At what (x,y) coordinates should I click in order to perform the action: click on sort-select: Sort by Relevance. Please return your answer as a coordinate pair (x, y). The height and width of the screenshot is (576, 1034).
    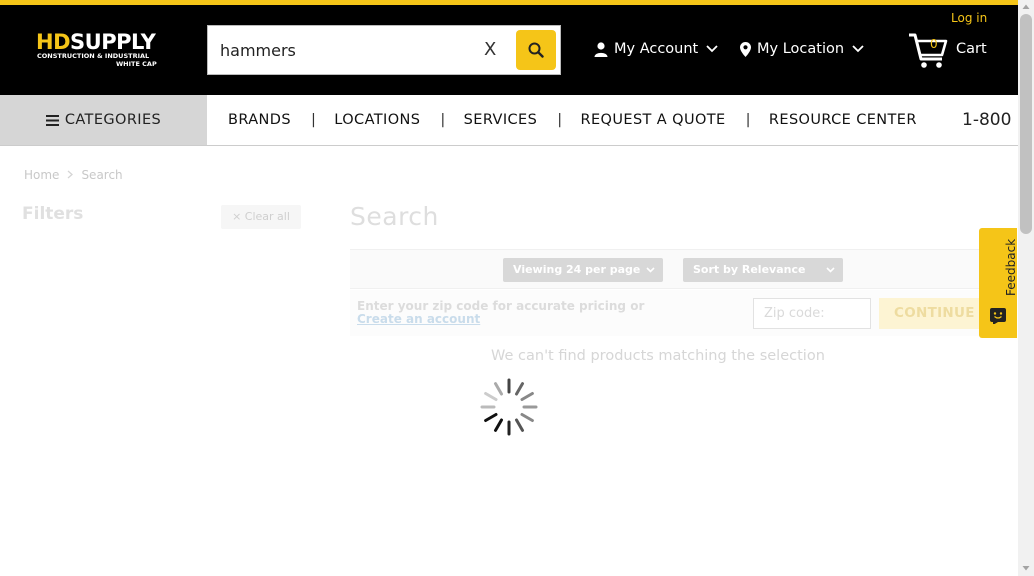
    Looking at the image, I should click on (763, 270).